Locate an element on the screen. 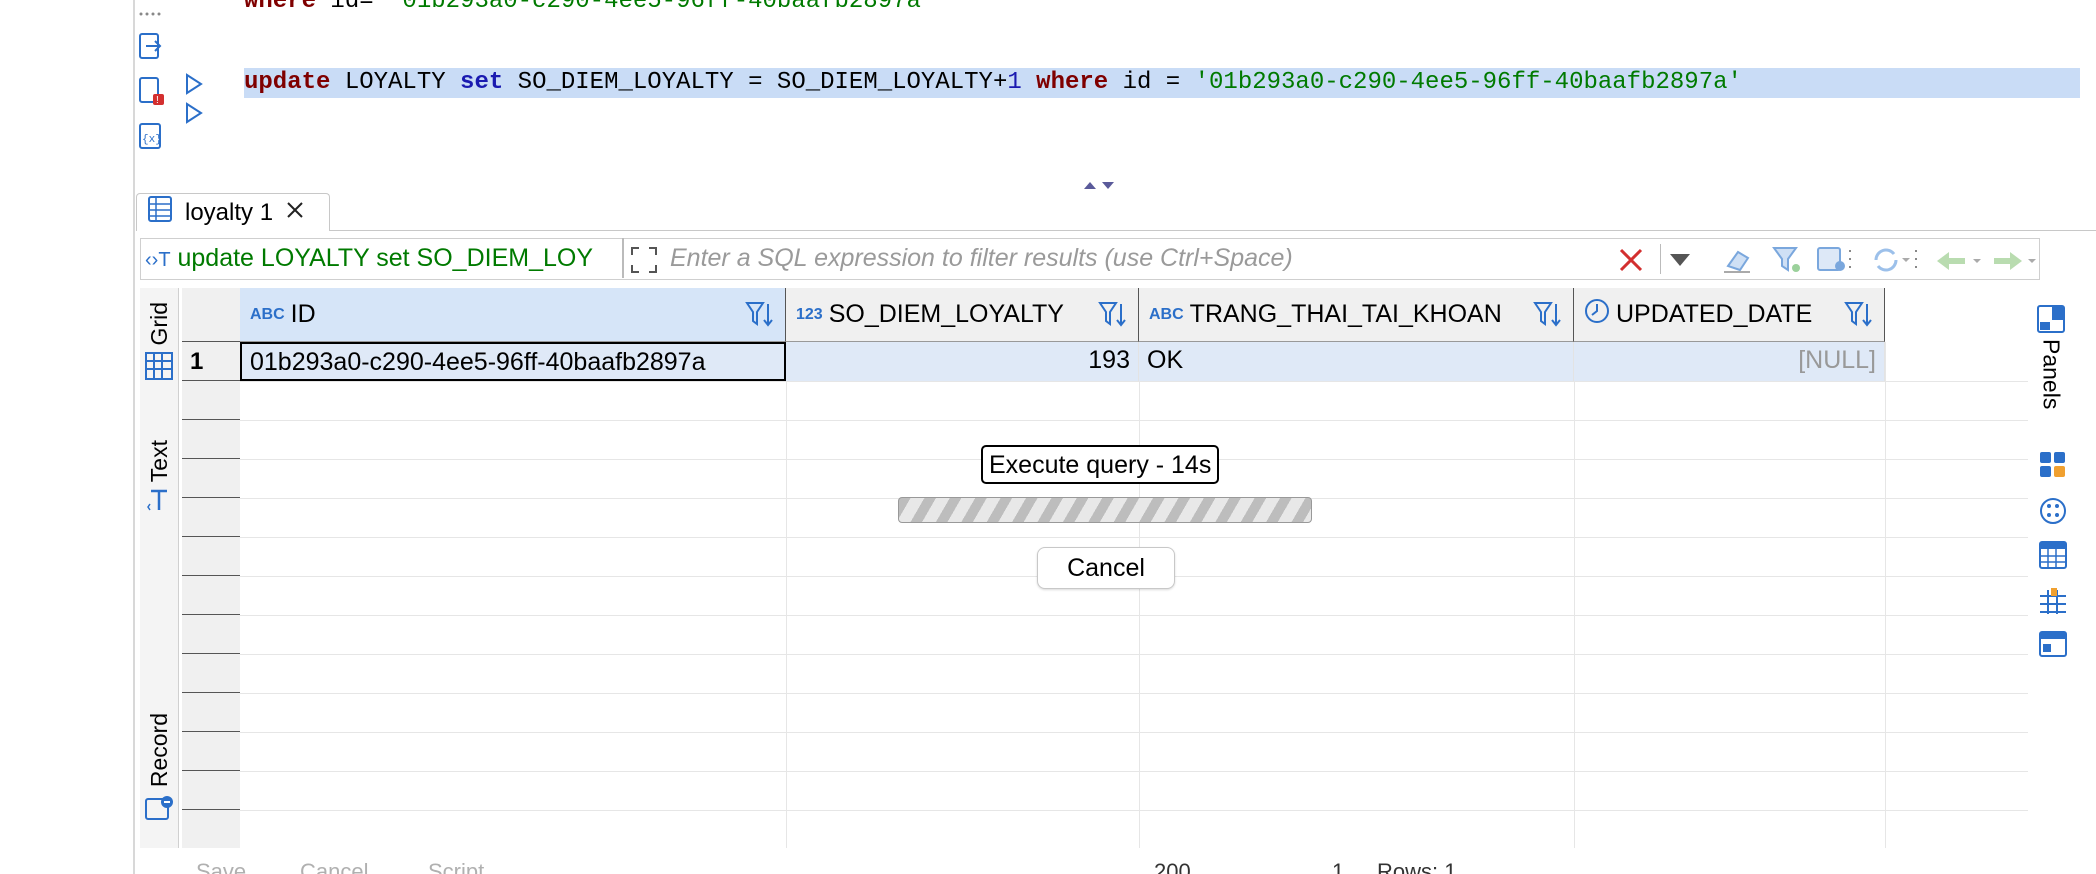 This screenshot has height=874, width=2096. variables-icon: {x} is located at coordinates (151, 137).